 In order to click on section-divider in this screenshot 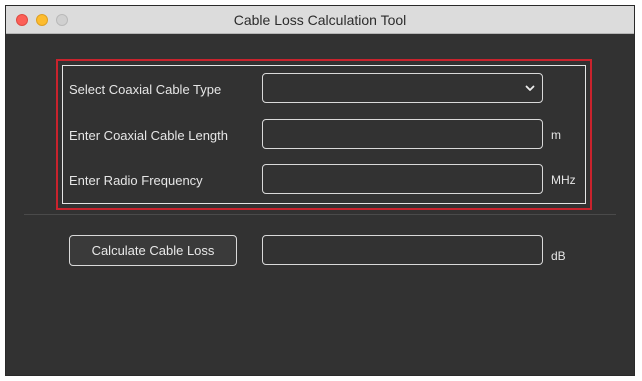, I will do `click(320, 214)`.